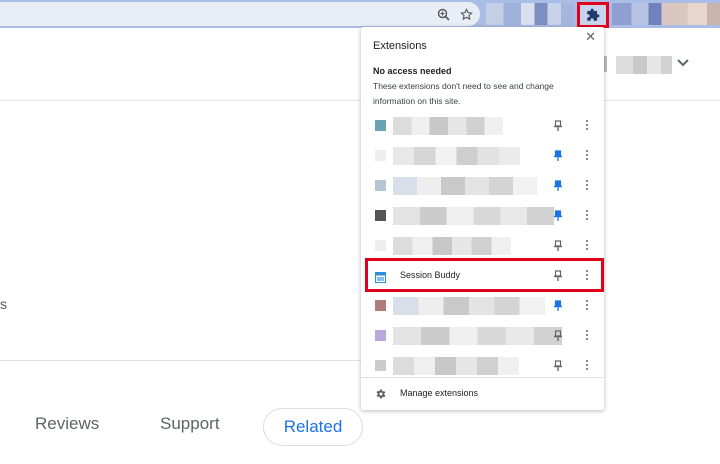  I want to click on puzzle-icon, so click(593, 14).